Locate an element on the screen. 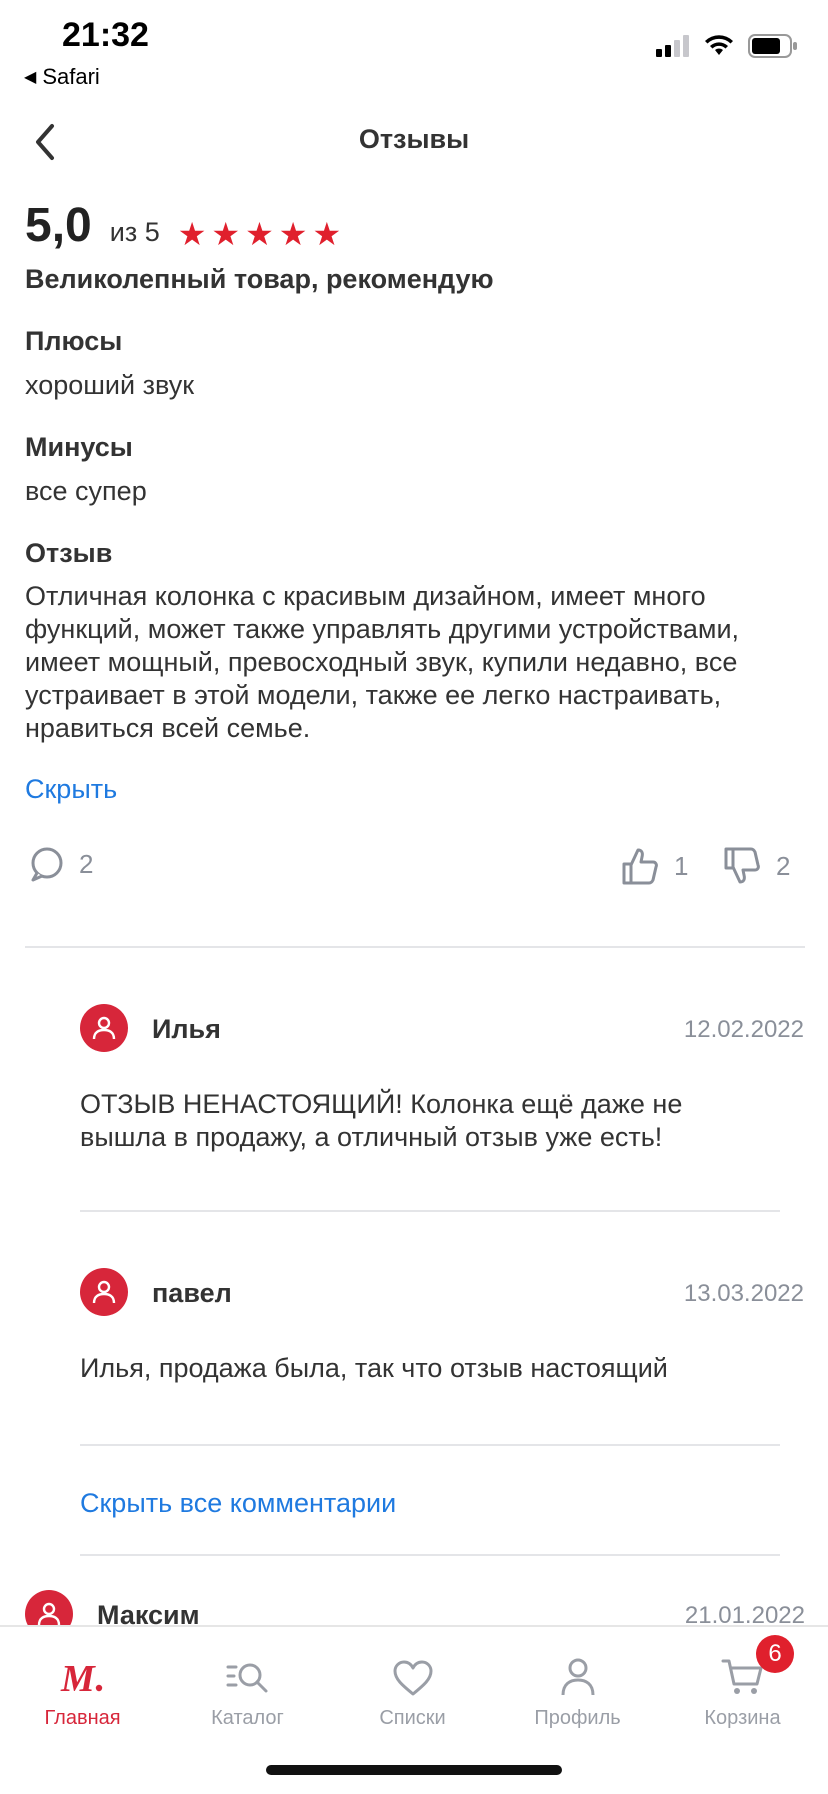 The image size is (828, 1794). tab-catalog: Каталог is located at coordinates (247, 1678).